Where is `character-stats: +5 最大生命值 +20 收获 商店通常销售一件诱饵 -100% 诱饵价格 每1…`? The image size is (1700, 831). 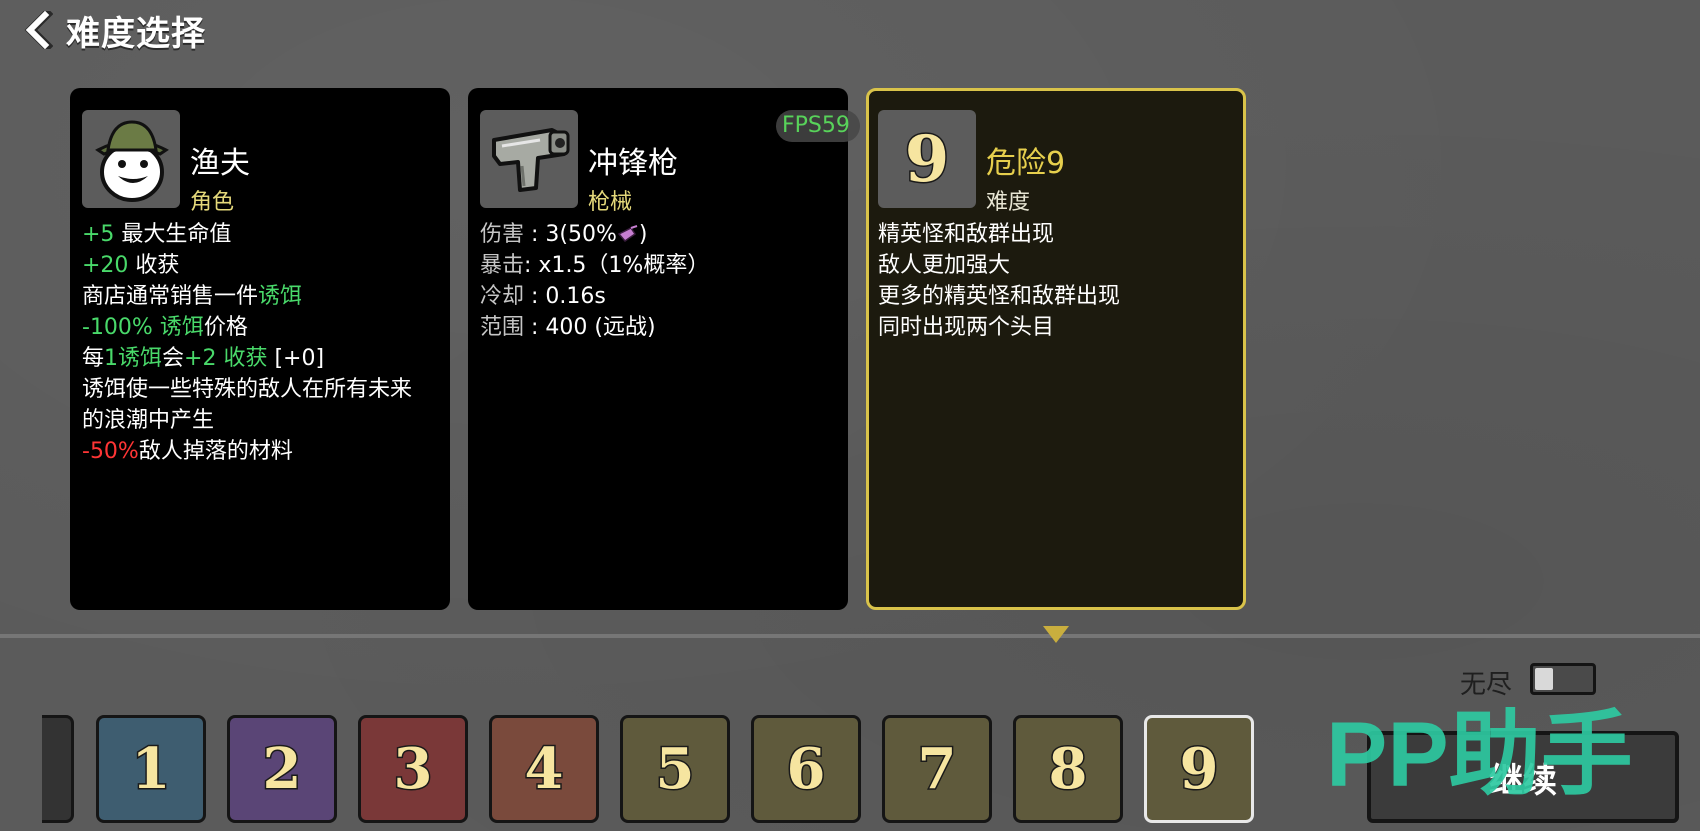
character-stats: +5 最大生命值 +20 收获 商店通常销售一件诱饵 -100% 诱饵价格 每1… is located at coordinates (261, 343).